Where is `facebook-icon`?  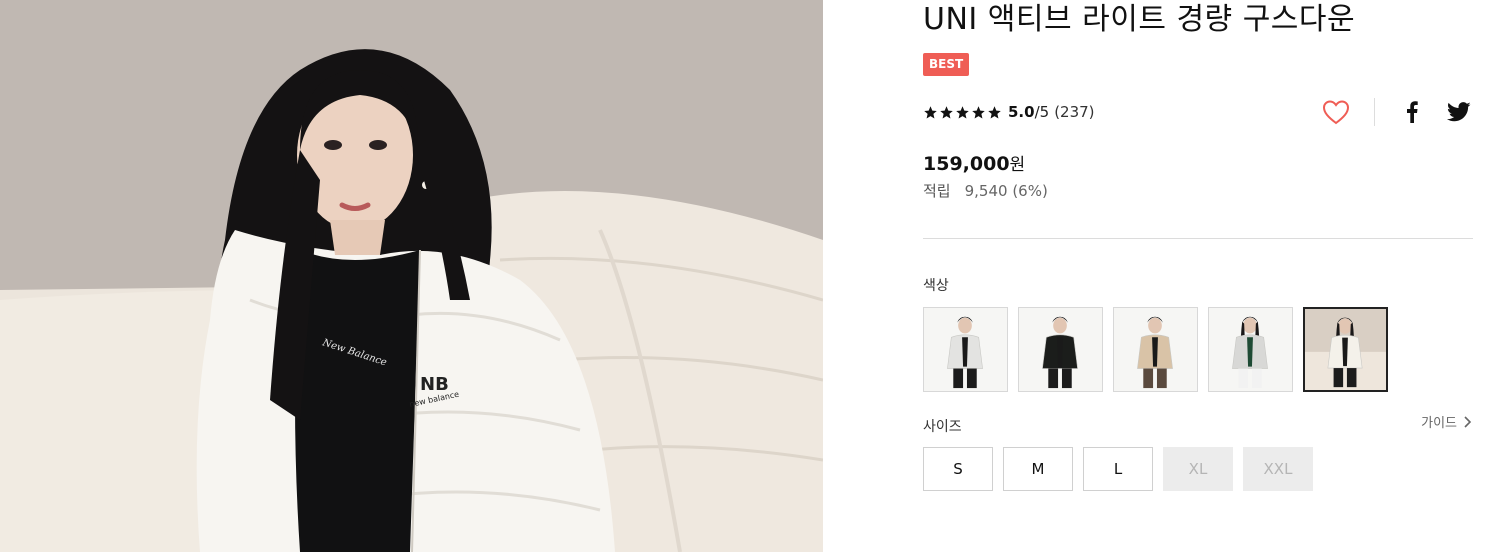 facebook-icon is located at coordinates (1412, 112).